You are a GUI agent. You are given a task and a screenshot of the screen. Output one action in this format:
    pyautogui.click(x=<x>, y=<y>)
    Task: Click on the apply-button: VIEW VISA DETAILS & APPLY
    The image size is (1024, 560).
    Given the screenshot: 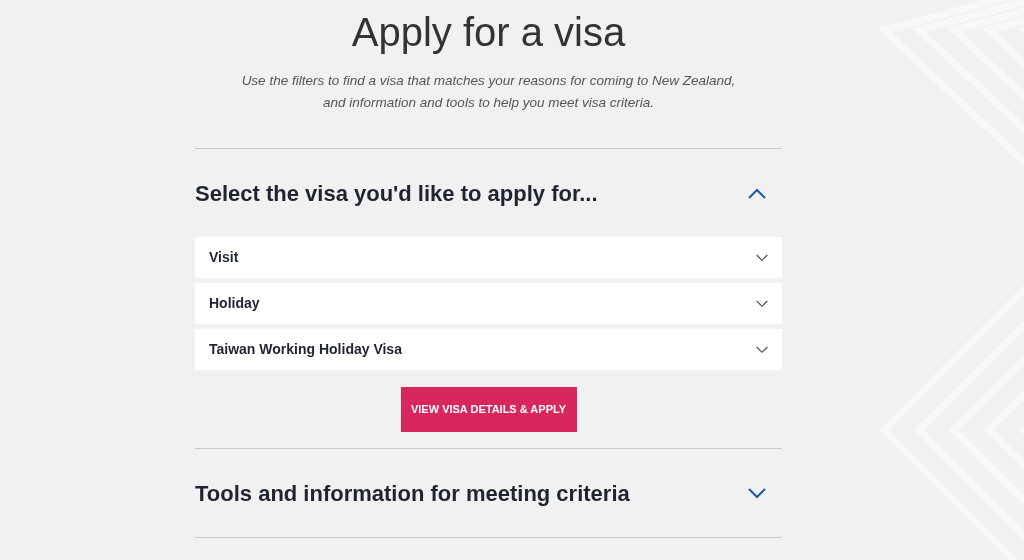 What is the action you would take?
    pyautogui.click(x=488, y=409)
    